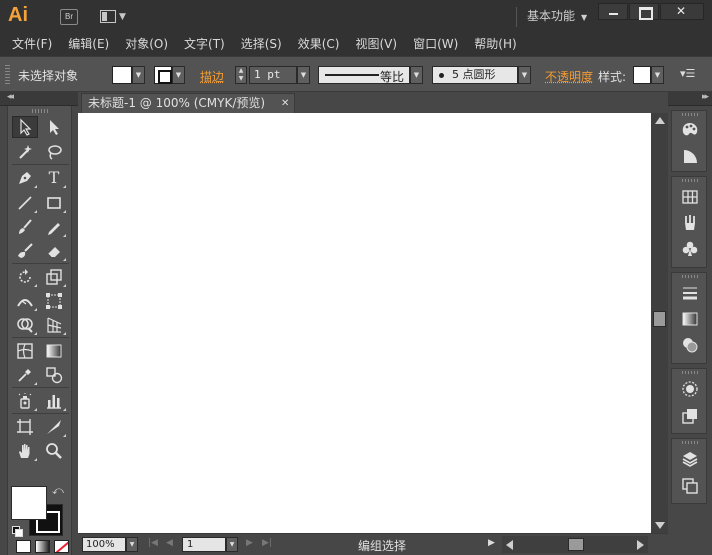 This screenshot has height=555, width=712. What do you see at coordinates (25, 203) in the screenshot?
I see `line-segment-tool` at bounding box center [25, 203].